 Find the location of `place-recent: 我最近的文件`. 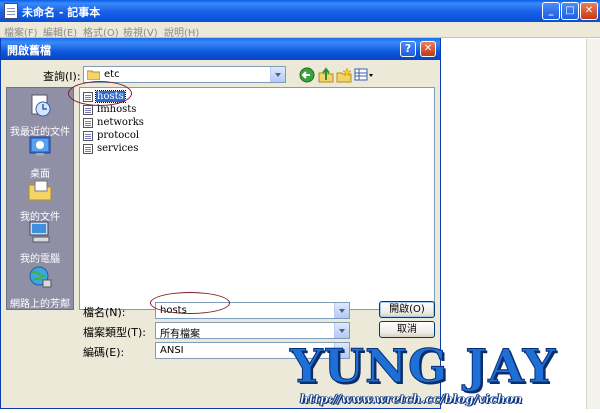

place-recent: 我最近的文件 is located at coordinates (40, 115).